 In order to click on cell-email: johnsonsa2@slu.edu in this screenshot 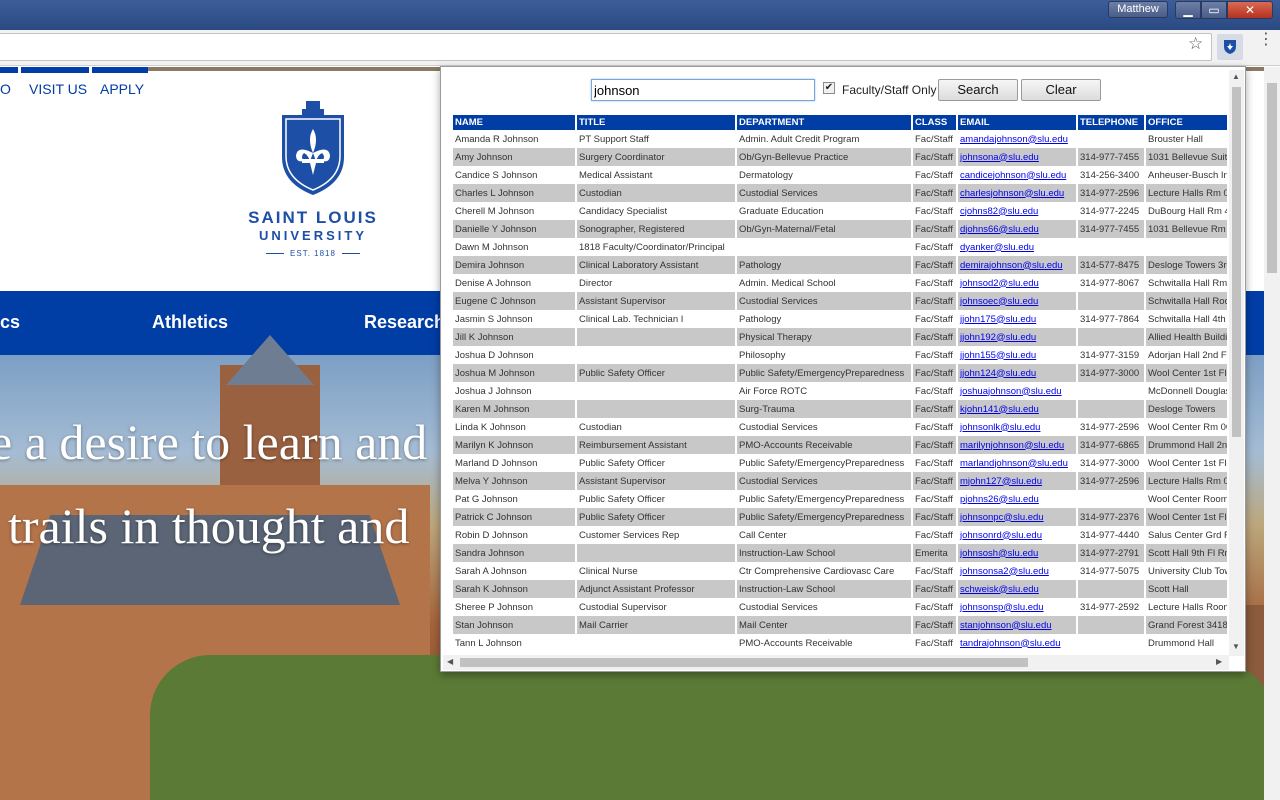, I will do `click(1017, 571)`.